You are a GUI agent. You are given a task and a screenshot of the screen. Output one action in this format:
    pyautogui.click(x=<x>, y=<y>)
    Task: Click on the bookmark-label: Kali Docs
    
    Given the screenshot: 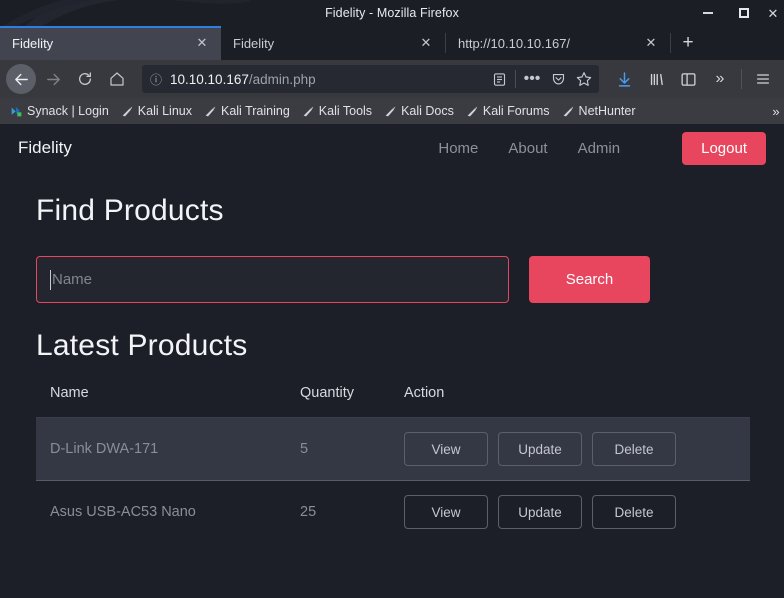 What is the action you would take?
    pyautogui.click(x=427, y=111)
    